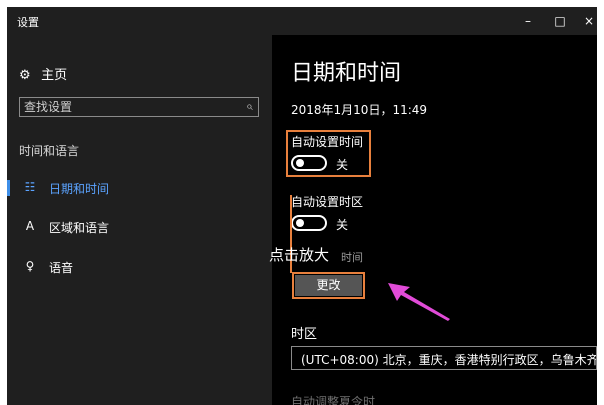 This screenshot has height=405, width=604. What do you see at coordinates (139, 267) in the screenshot?
I see `sidebar-item-speech: ♀ 语音` at bounding box center [139, 267].